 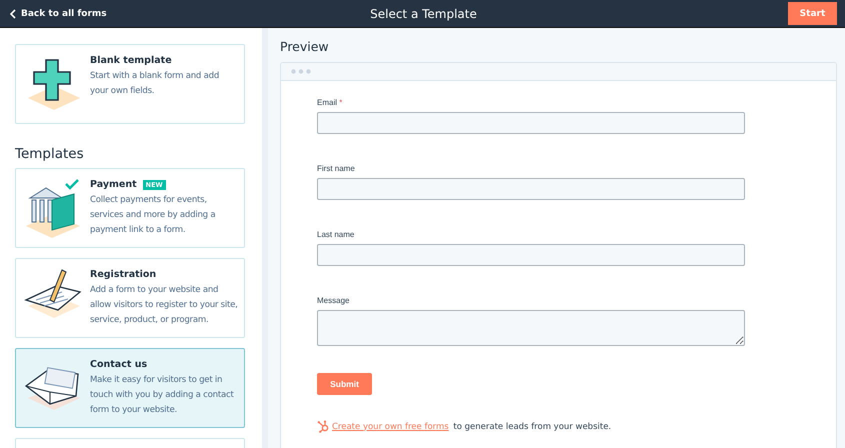 I want to click on promo-text: to generate leads from your website., so click(x=532, y=427).